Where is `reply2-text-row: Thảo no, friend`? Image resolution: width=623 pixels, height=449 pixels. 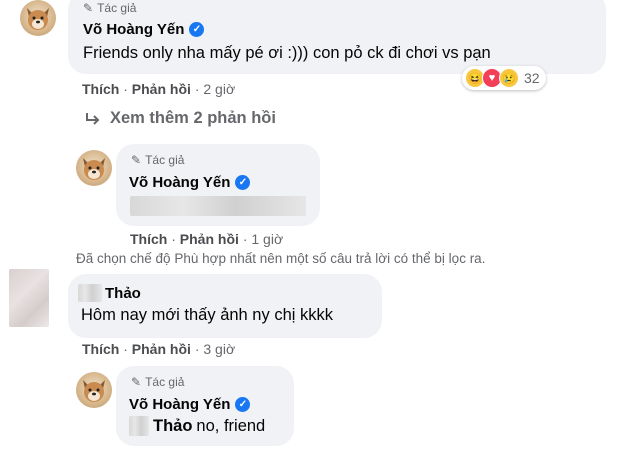 reply2-text-row: Thảo no, friend is located at coordinates (197, 426).